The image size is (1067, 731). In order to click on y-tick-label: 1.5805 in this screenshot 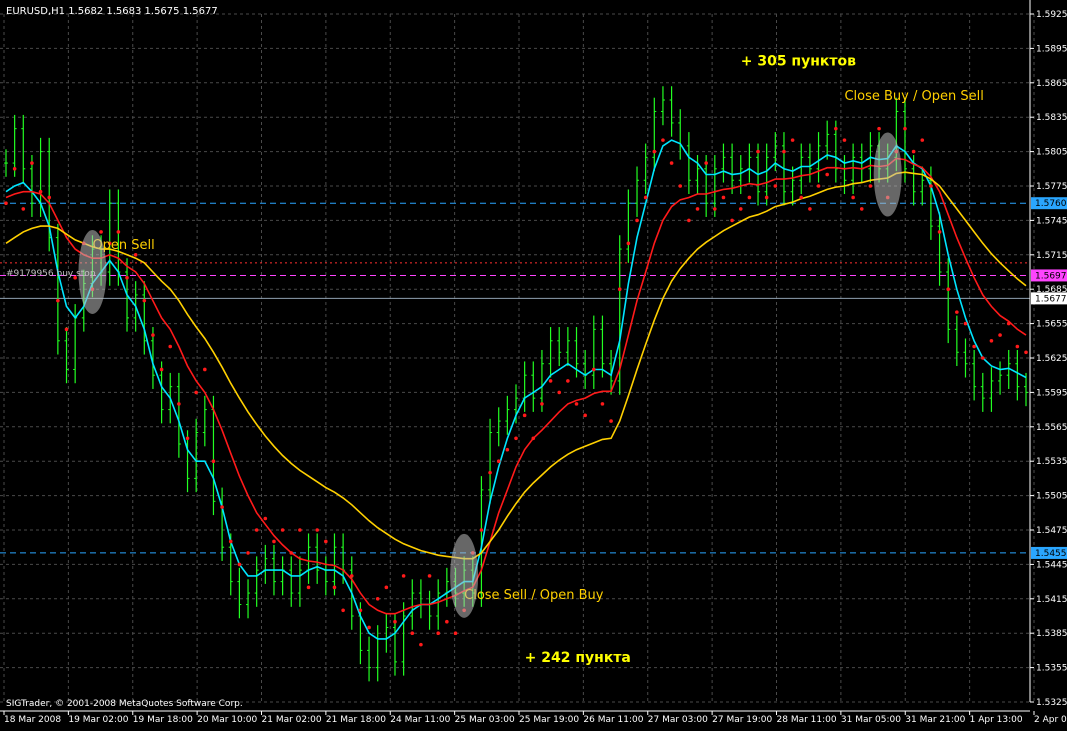, I will do `click(1051, 153)`.